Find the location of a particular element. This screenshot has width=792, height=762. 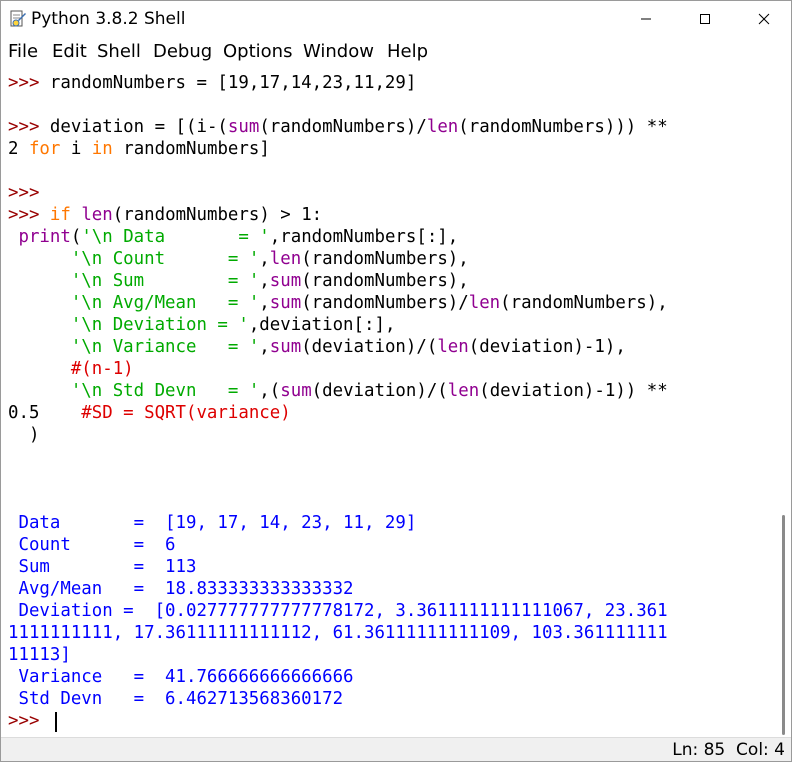

code-line: '\n Count = ',len(randomNumbers), is located at coordinates (269, 259).